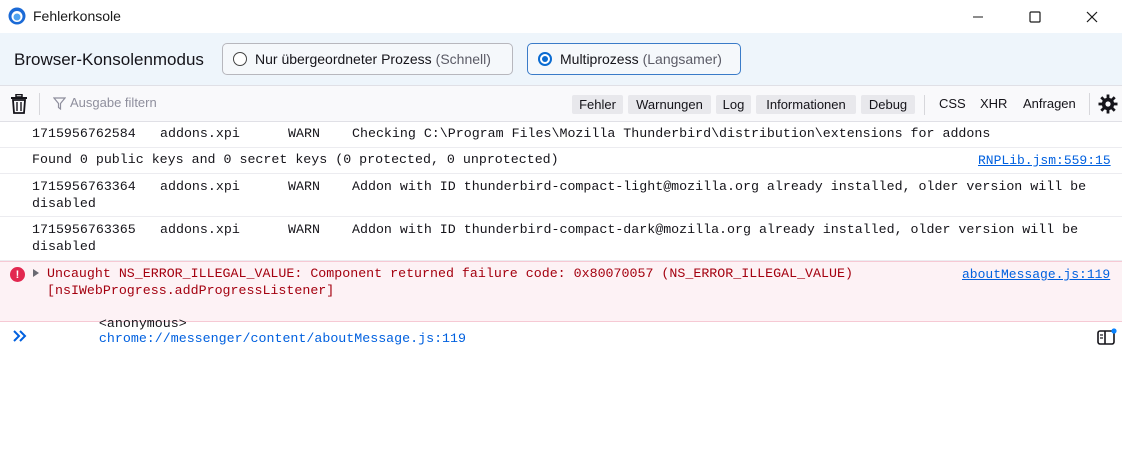  I want to click on radio-unchecked-icon, so click(240, 59).